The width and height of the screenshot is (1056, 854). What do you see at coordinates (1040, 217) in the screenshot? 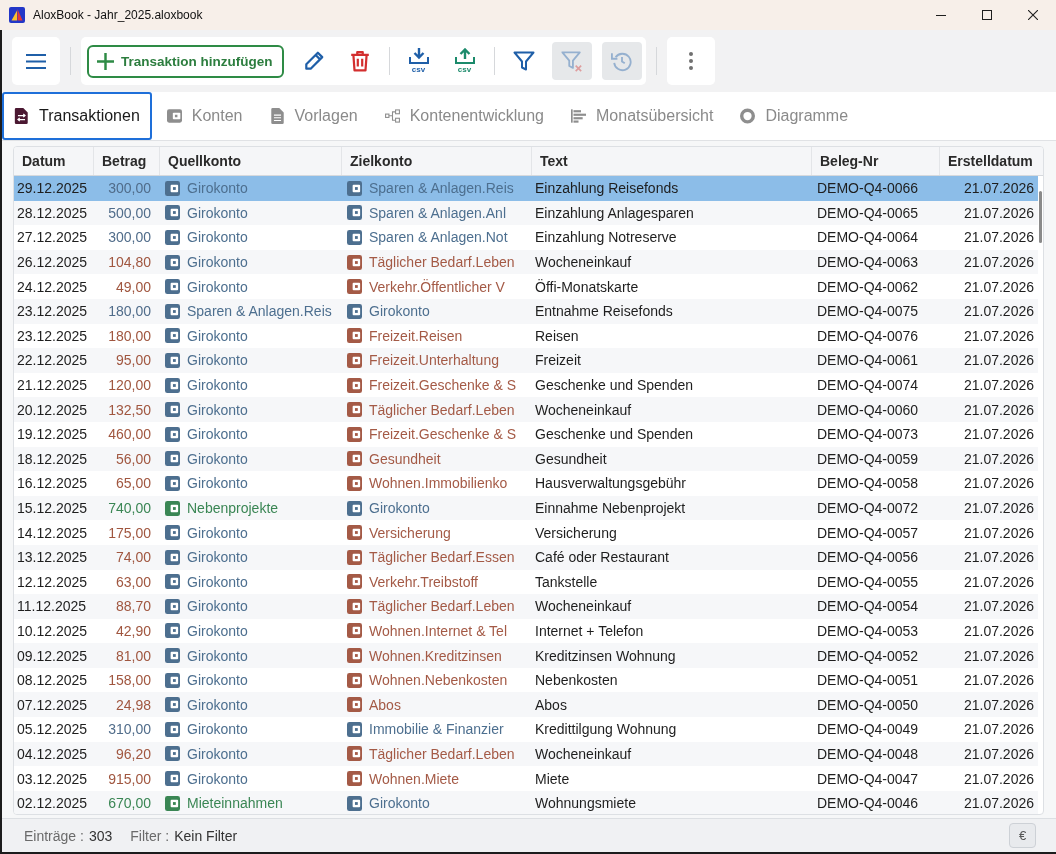
I see `scrollbar-thumb` at bounding box center [1040, 217].